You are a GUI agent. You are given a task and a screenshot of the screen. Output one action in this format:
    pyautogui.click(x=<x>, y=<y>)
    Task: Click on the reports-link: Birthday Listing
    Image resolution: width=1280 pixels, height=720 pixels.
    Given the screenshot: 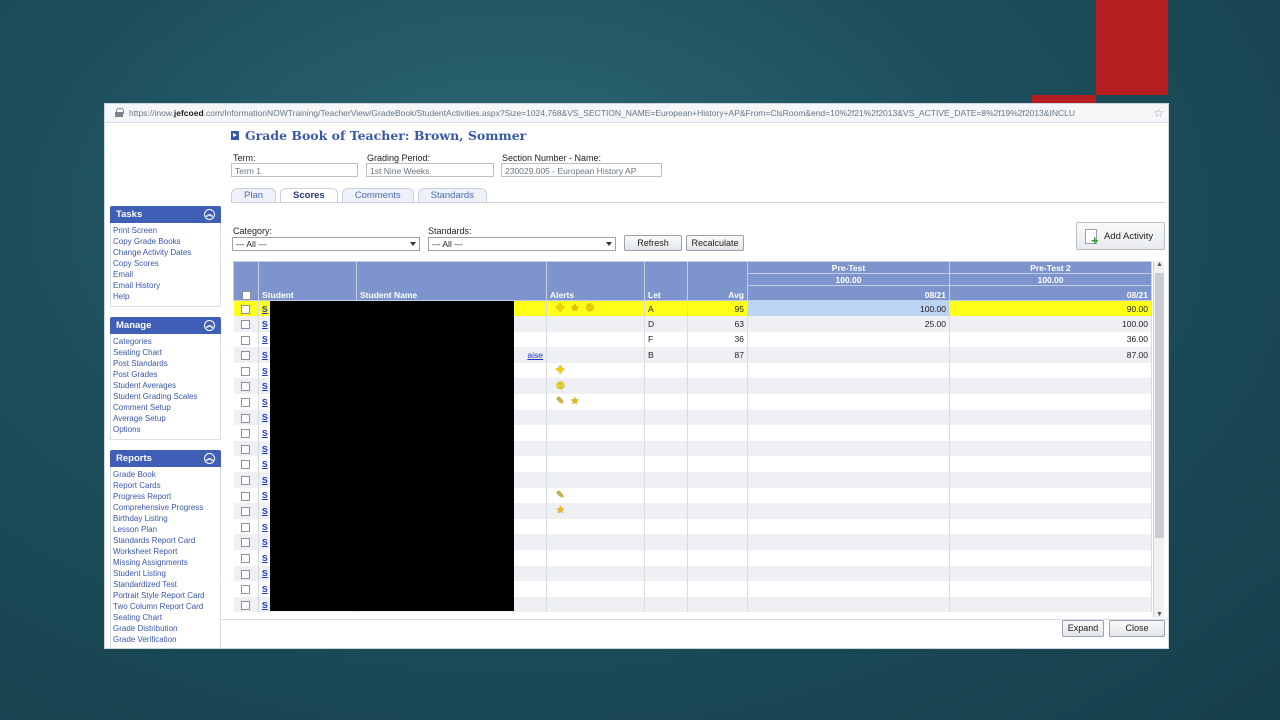 What is the action you would take?
    pyautogui.click(x=165, y=518)
    